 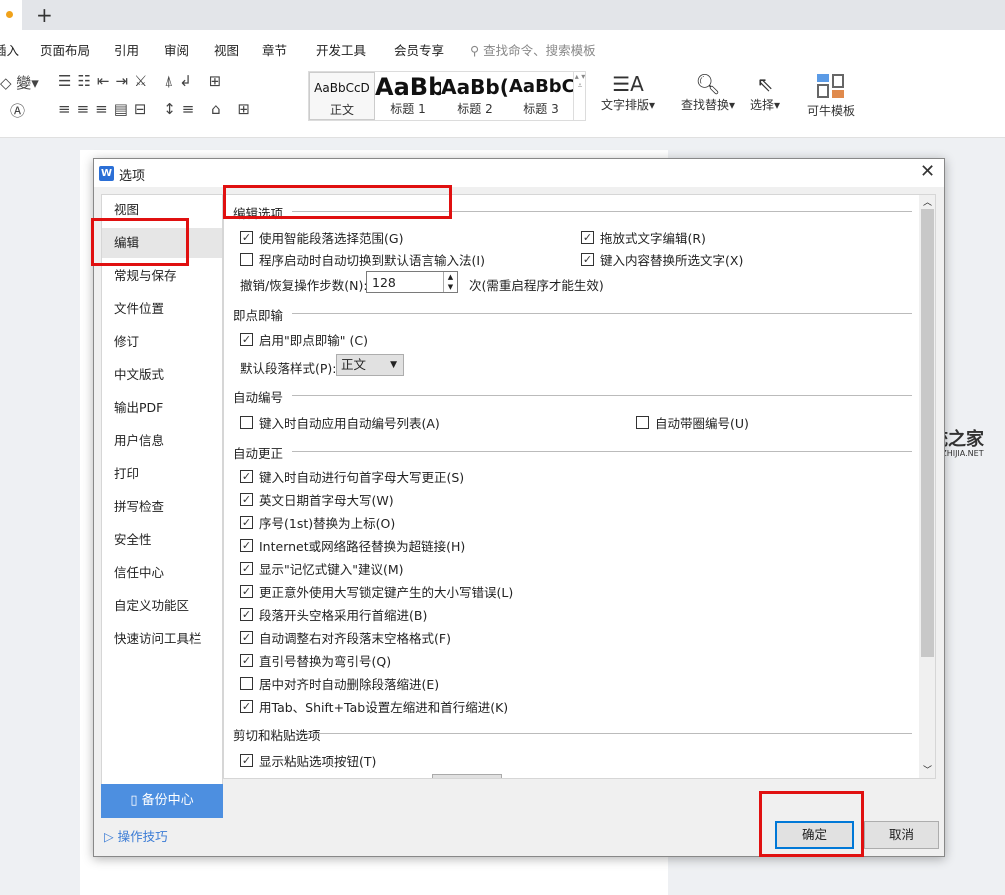 I want to click on checkbox-option: ✓ 自动调整右对齐段落末空格格式(F), so click(x=345, y=637).